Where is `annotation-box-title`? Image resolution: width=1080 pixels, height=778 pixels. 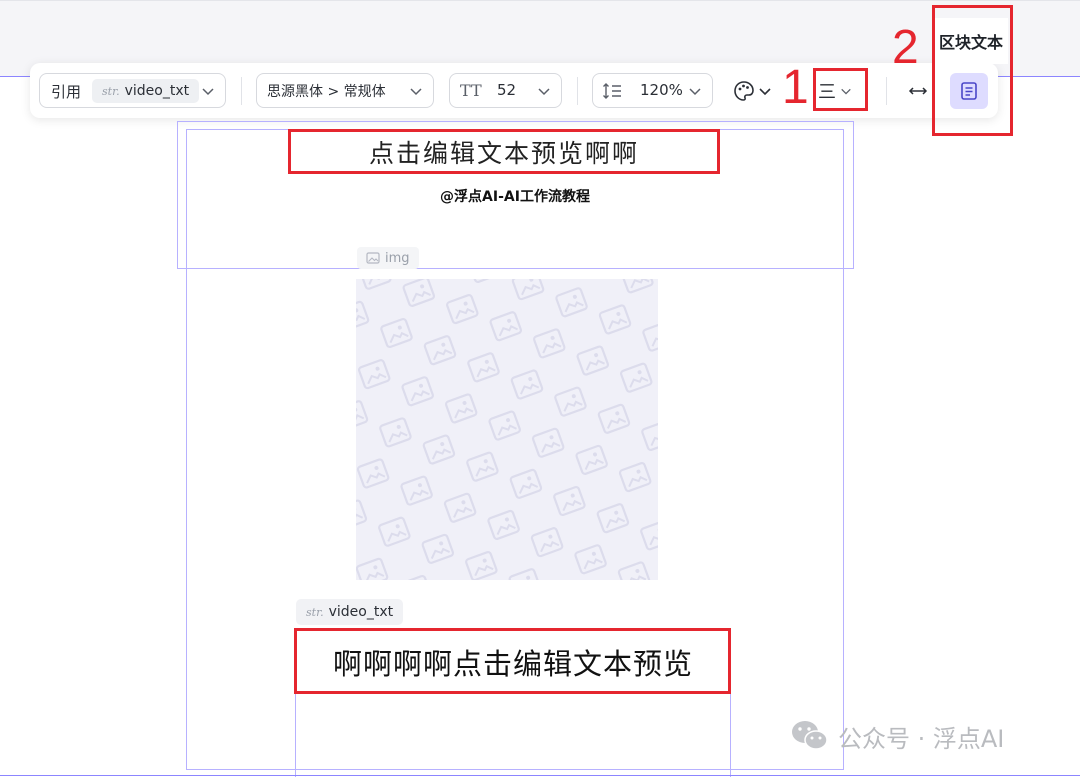 annotation-box-title is located at coordinates (504, 151).